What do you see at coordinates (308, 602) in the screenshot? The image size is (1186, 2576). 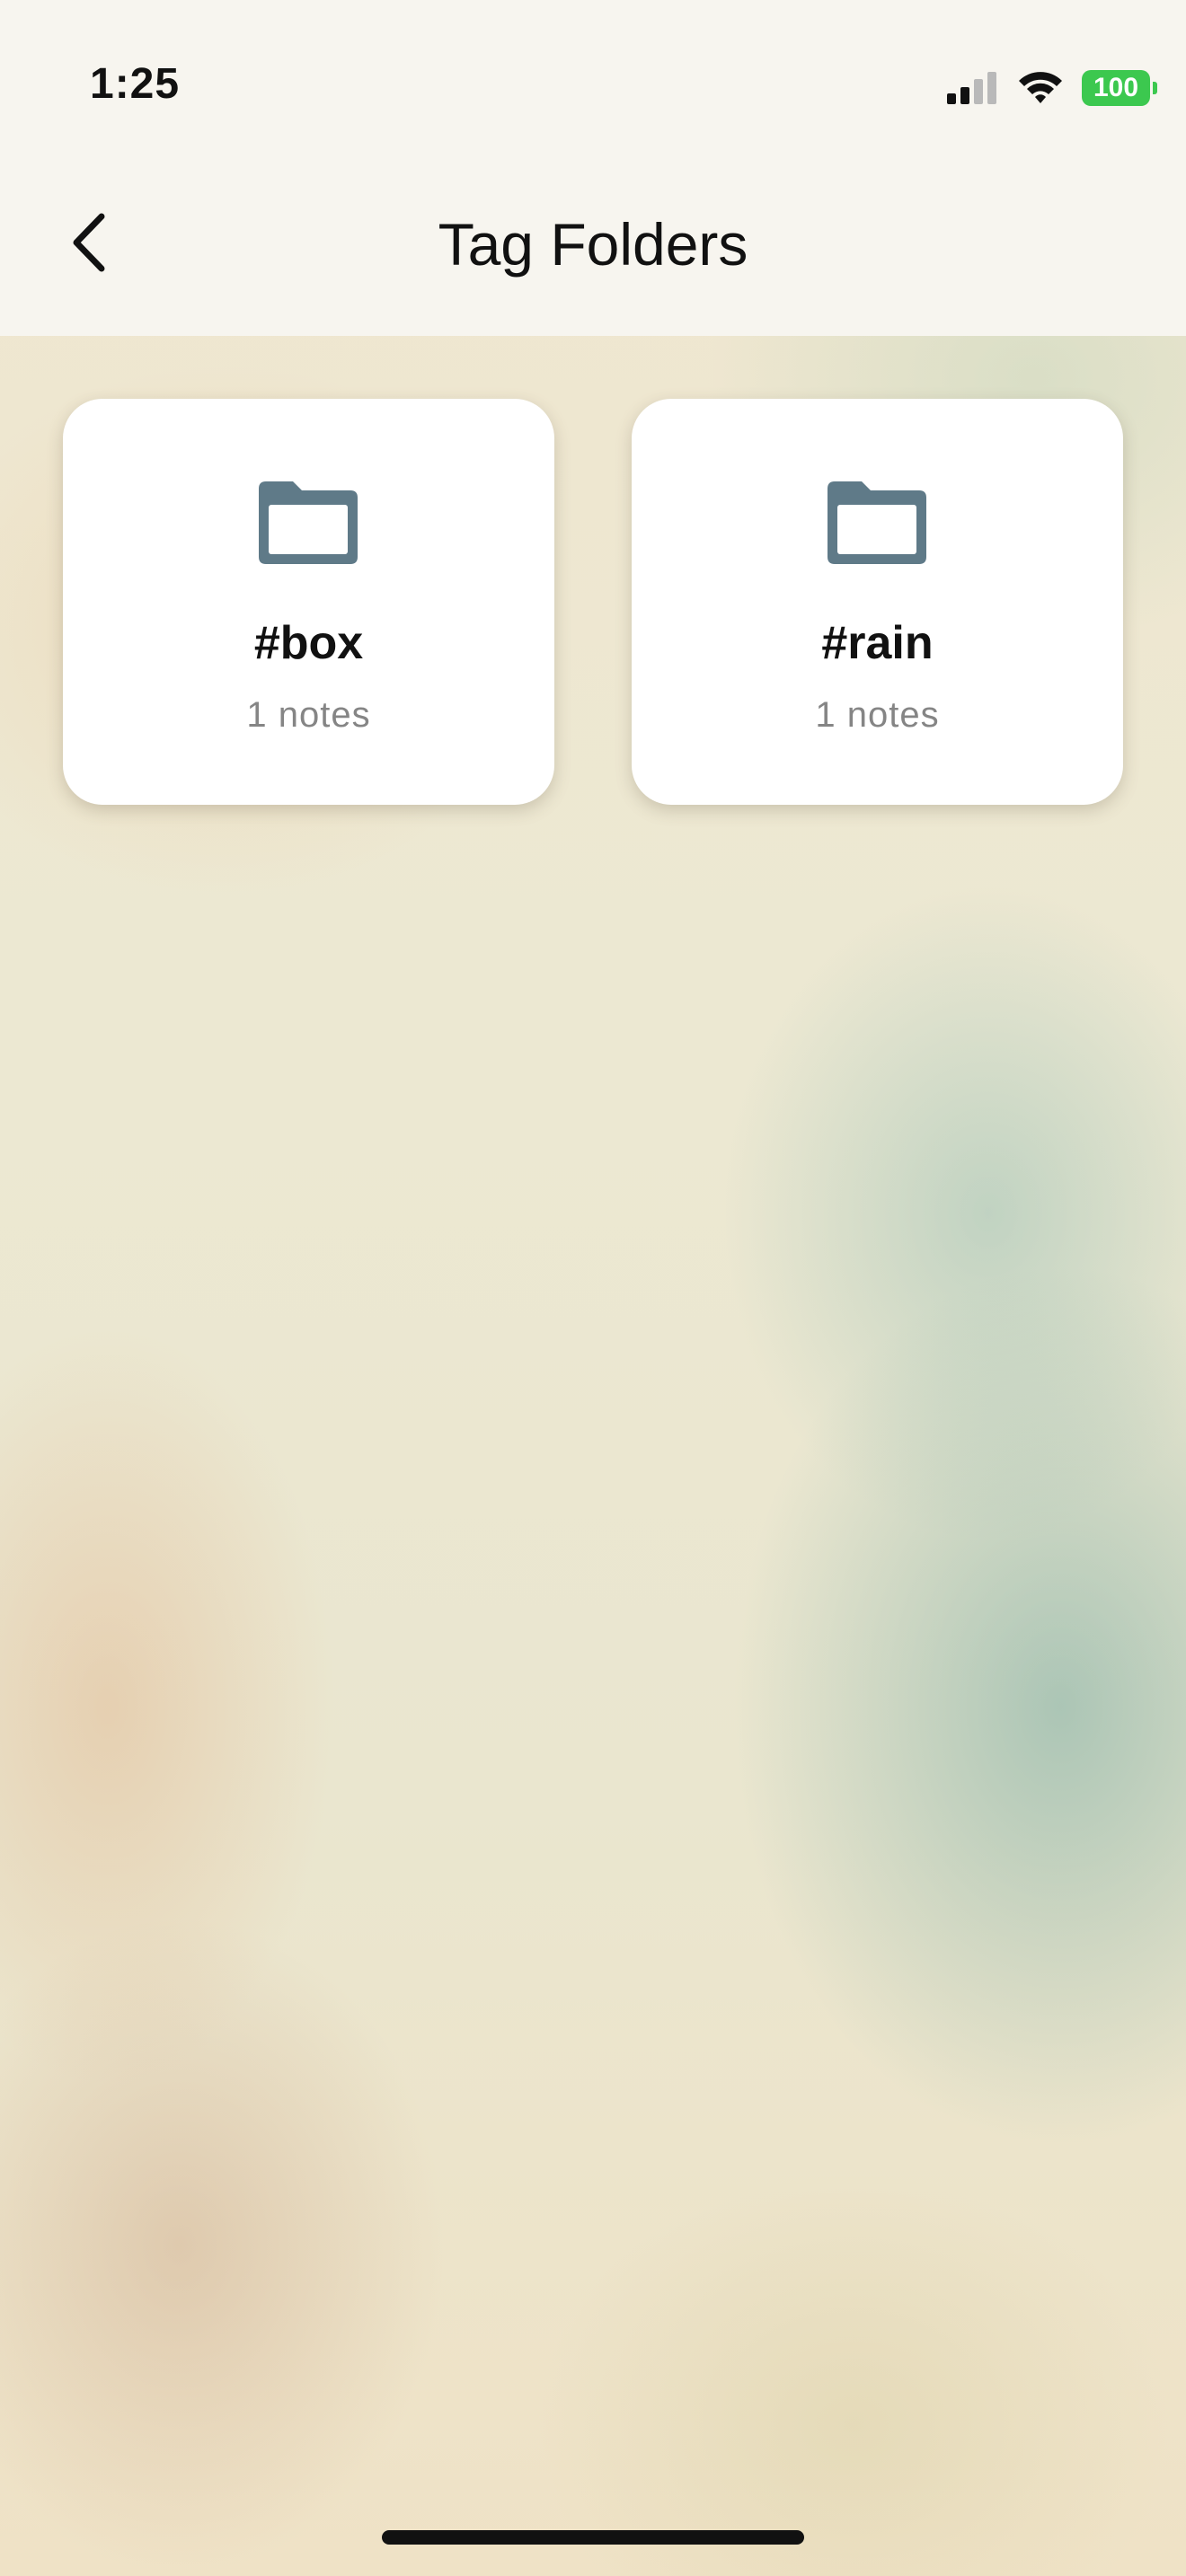 I see `folder-card-box: #box 1 notes` at bounding box center [308, 602].